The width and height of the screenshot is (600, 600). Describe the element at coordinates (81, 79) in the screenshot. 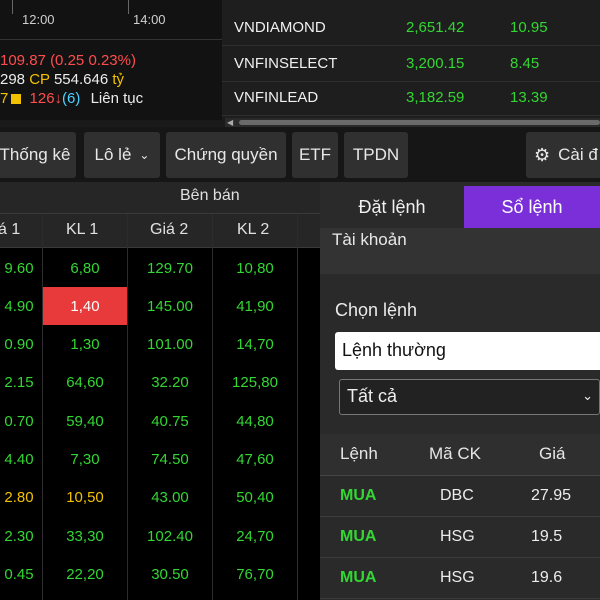

I see `trade-value: 554.646` at that location.